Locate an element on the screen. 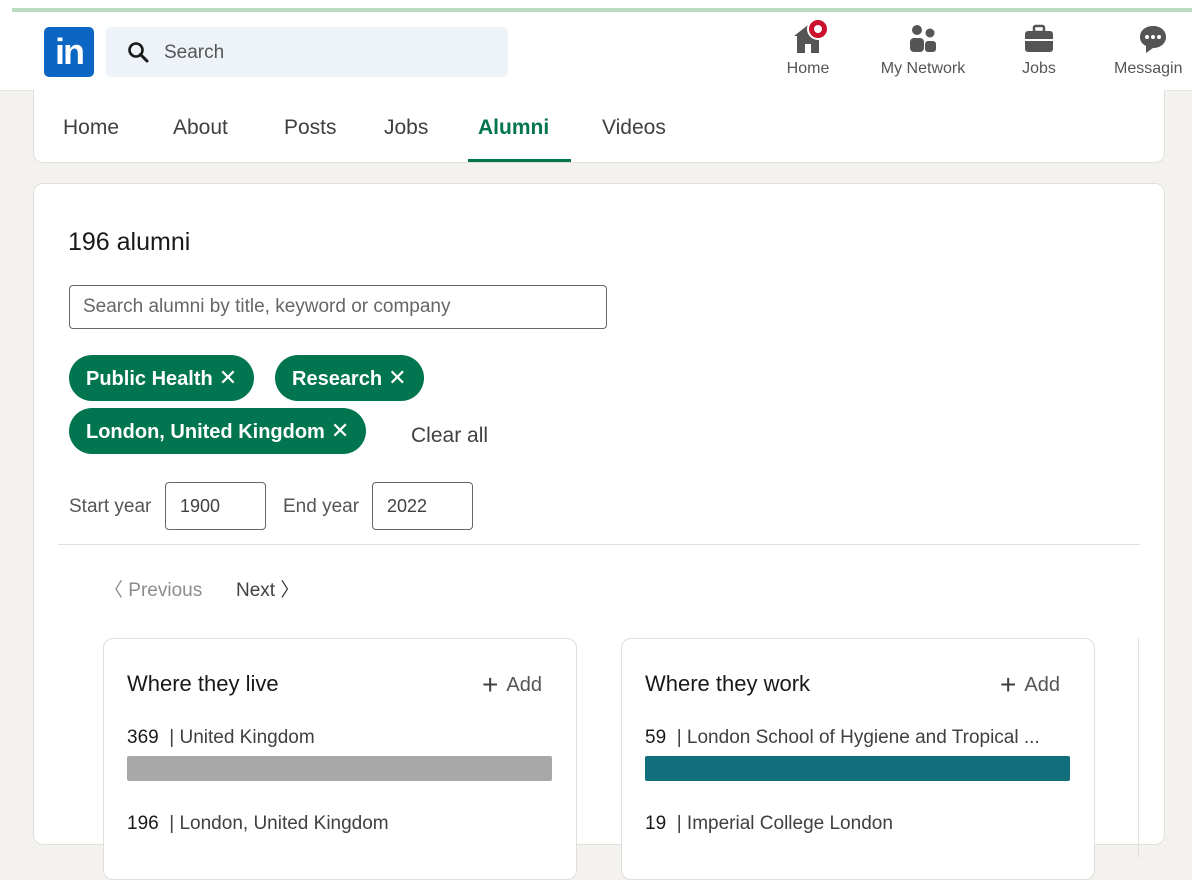  insight-title: Where they live is located at coordinates (203, 683).